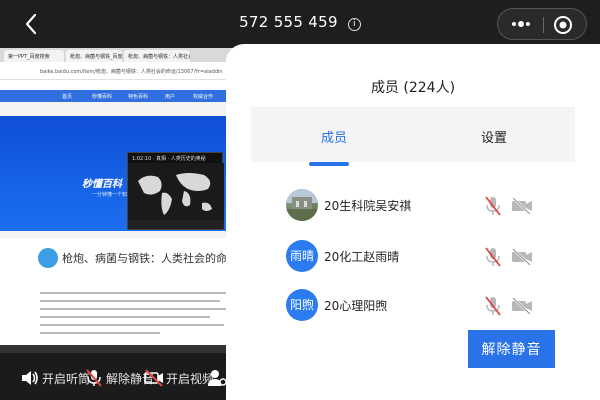 The image size is (600, 400). I want to click on more-dots-icon, so click(521, 24).